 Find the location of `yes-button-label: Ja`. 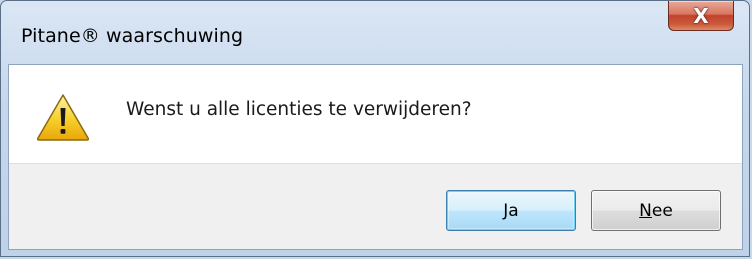

yes-button-label: Ja is located at coordinates (511, 210).